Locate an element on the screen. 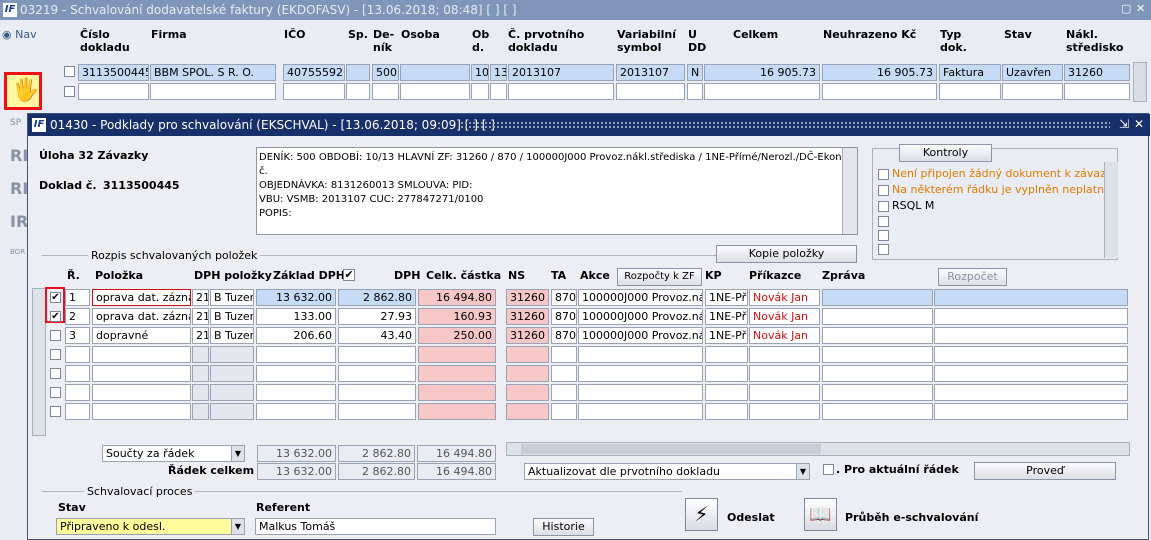  grid-cell-vat-base: 13 632.00 is located at coordinates (296, 297).